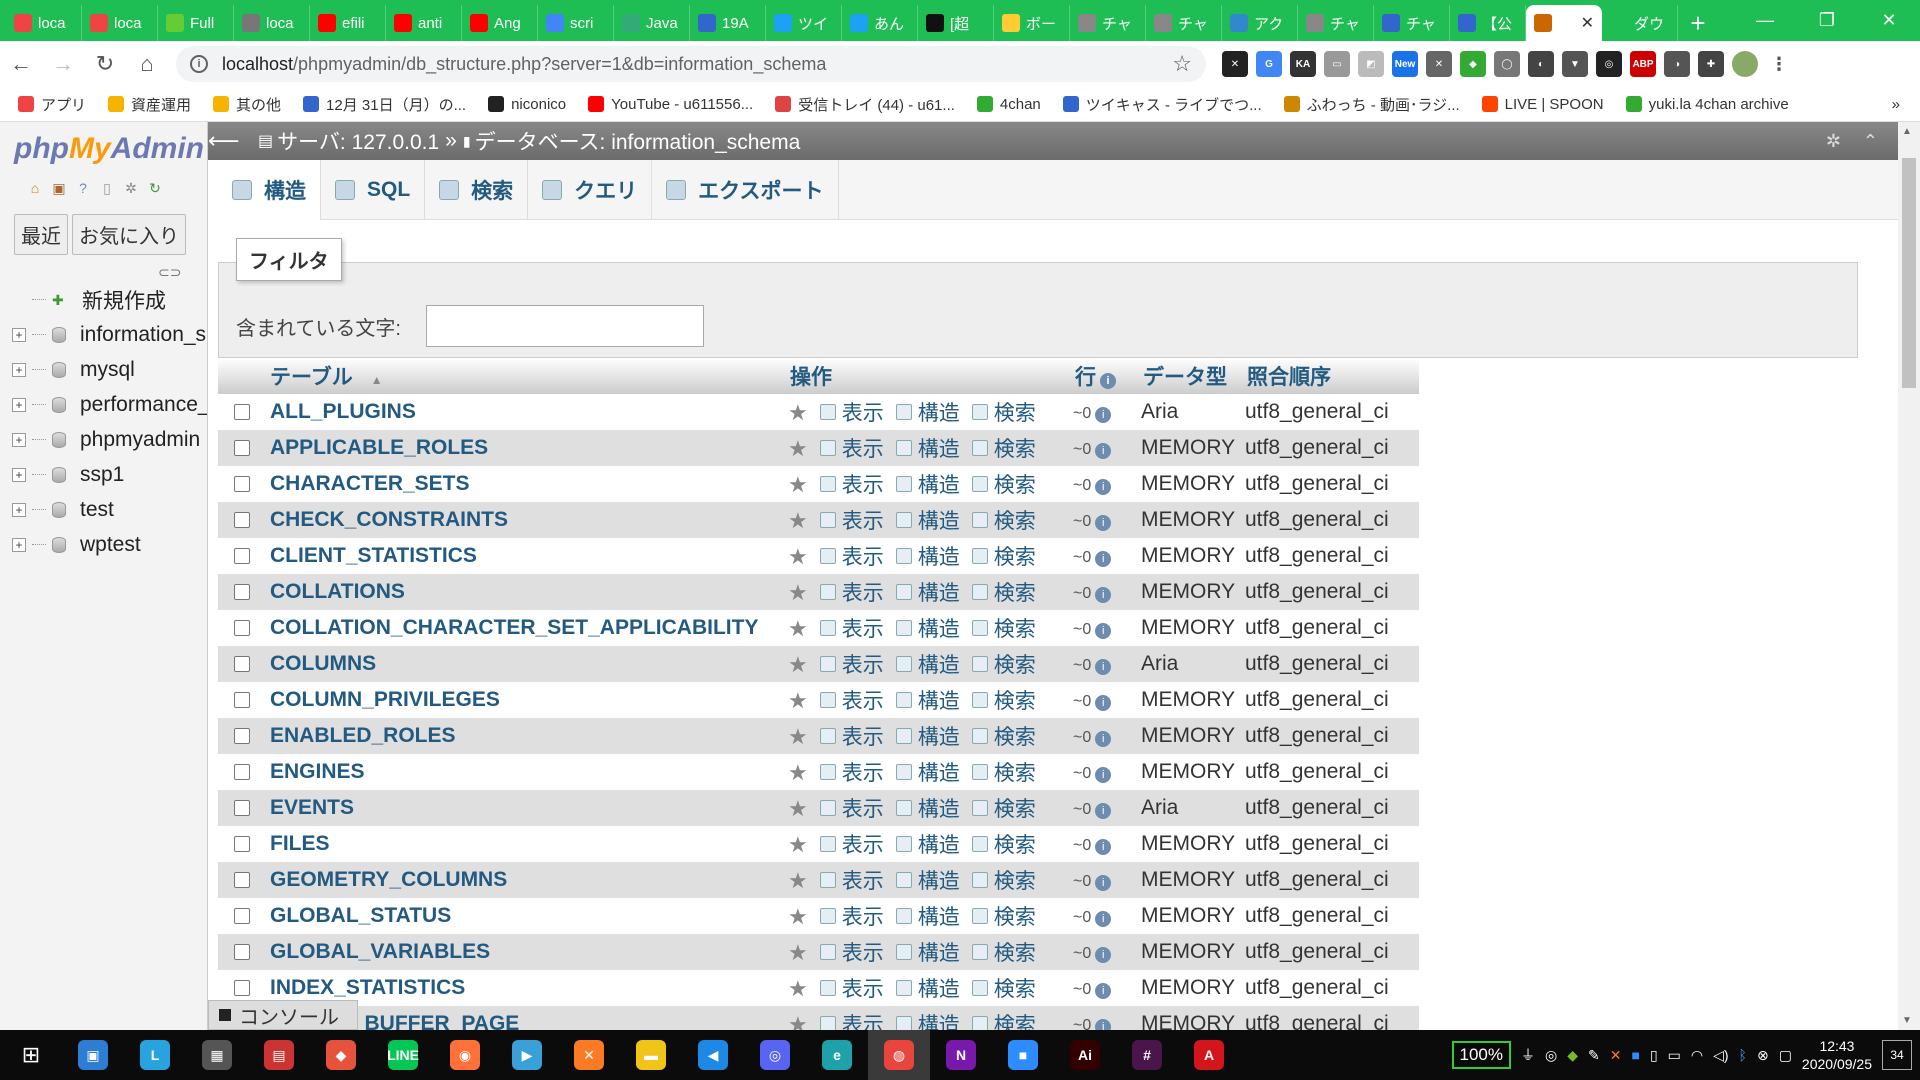 The width and height of the screenshot is (1920, 1080). What do you see at coordinates (341, 1055) in the screenshot?
I see `taskbar-app-flame-app: ◆` at bounding box center [341, 1055].